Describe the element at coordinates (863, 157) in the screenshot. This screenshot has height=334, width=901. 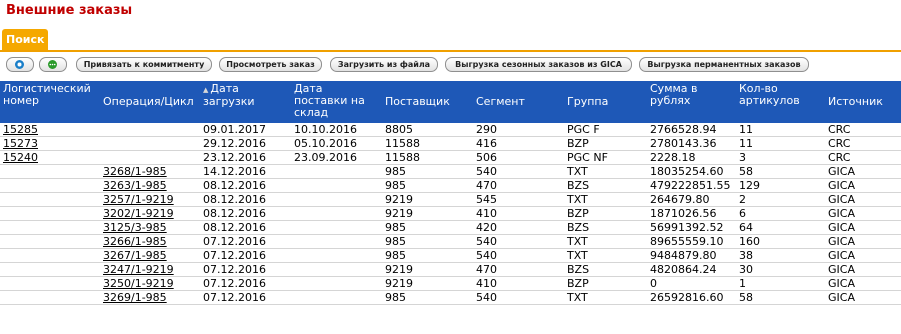
I see `cell-source: CRC` at that location.